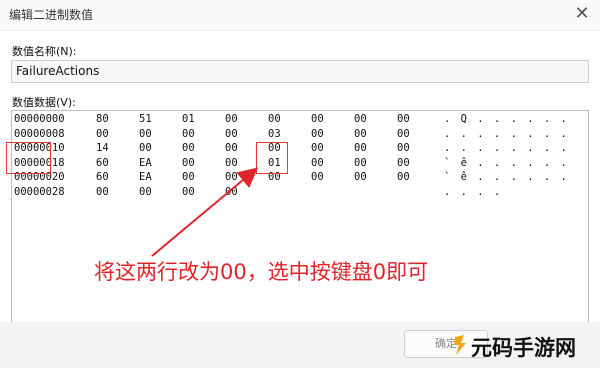  What do you see at coordinates (523, 348) in the screenshot?
I see `watermark-text: 元码手游网` at bounding box center [523, 348].